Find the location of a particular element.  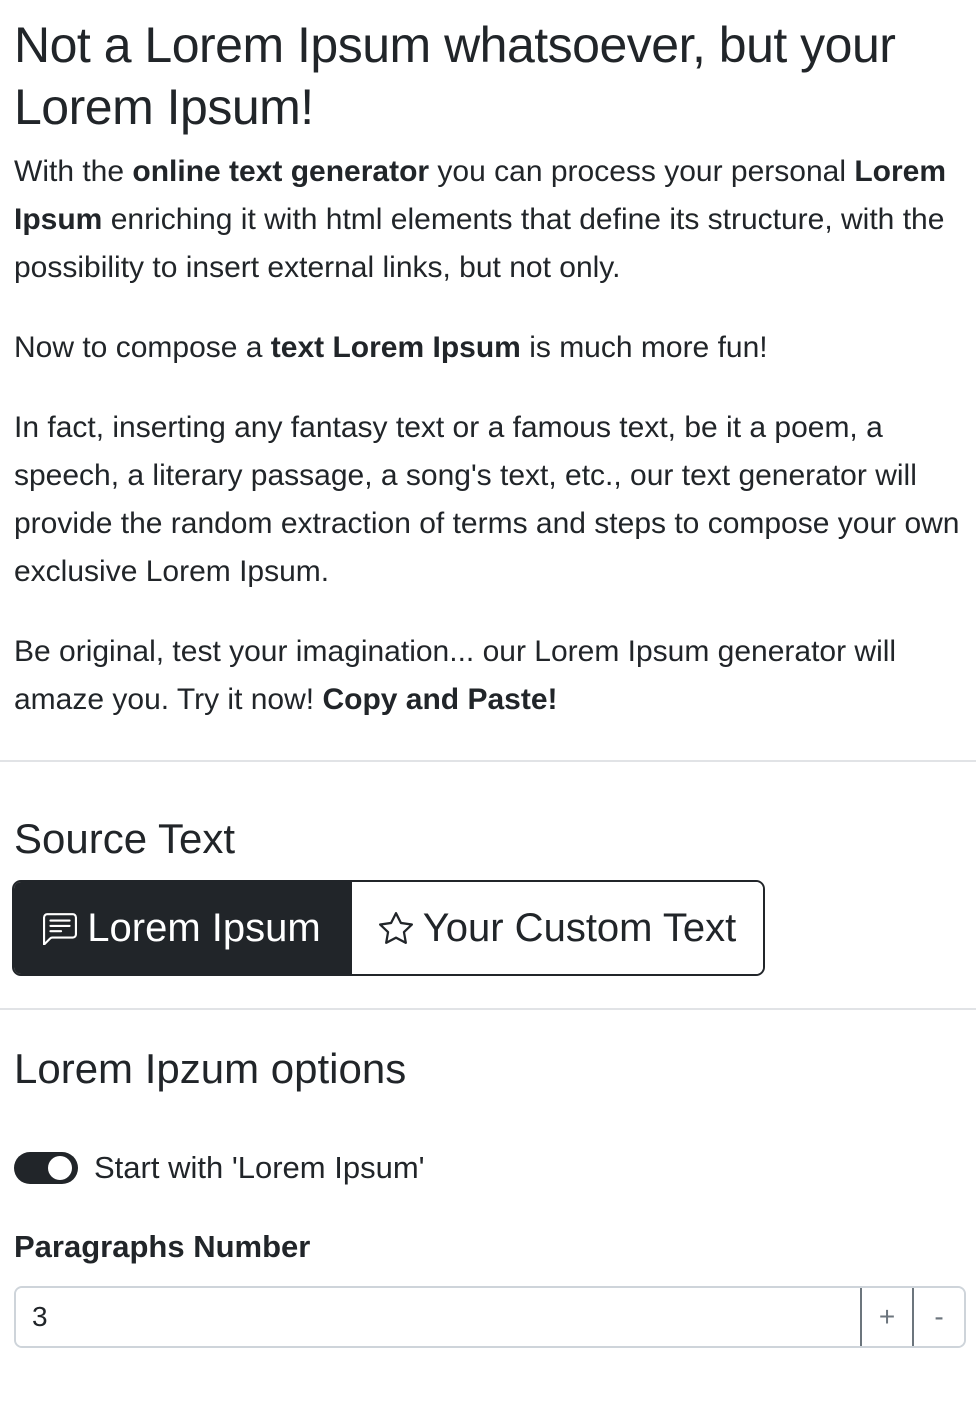

increment-button: + is located at coordinates (886, 1317).